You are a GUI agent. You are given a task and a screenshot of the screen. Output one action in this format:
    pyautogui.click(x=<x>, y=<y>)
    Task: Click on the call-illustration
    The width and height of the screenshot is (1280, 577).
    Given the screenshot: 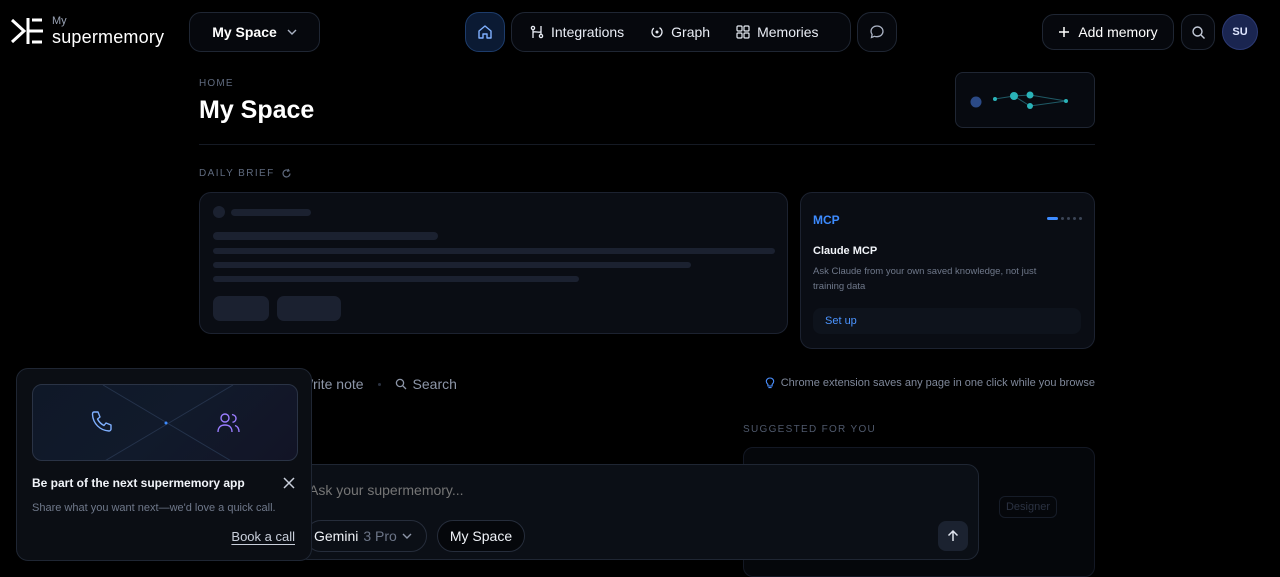 What is the action you would take?
    pyautogui.click(x=165, y=422)
    